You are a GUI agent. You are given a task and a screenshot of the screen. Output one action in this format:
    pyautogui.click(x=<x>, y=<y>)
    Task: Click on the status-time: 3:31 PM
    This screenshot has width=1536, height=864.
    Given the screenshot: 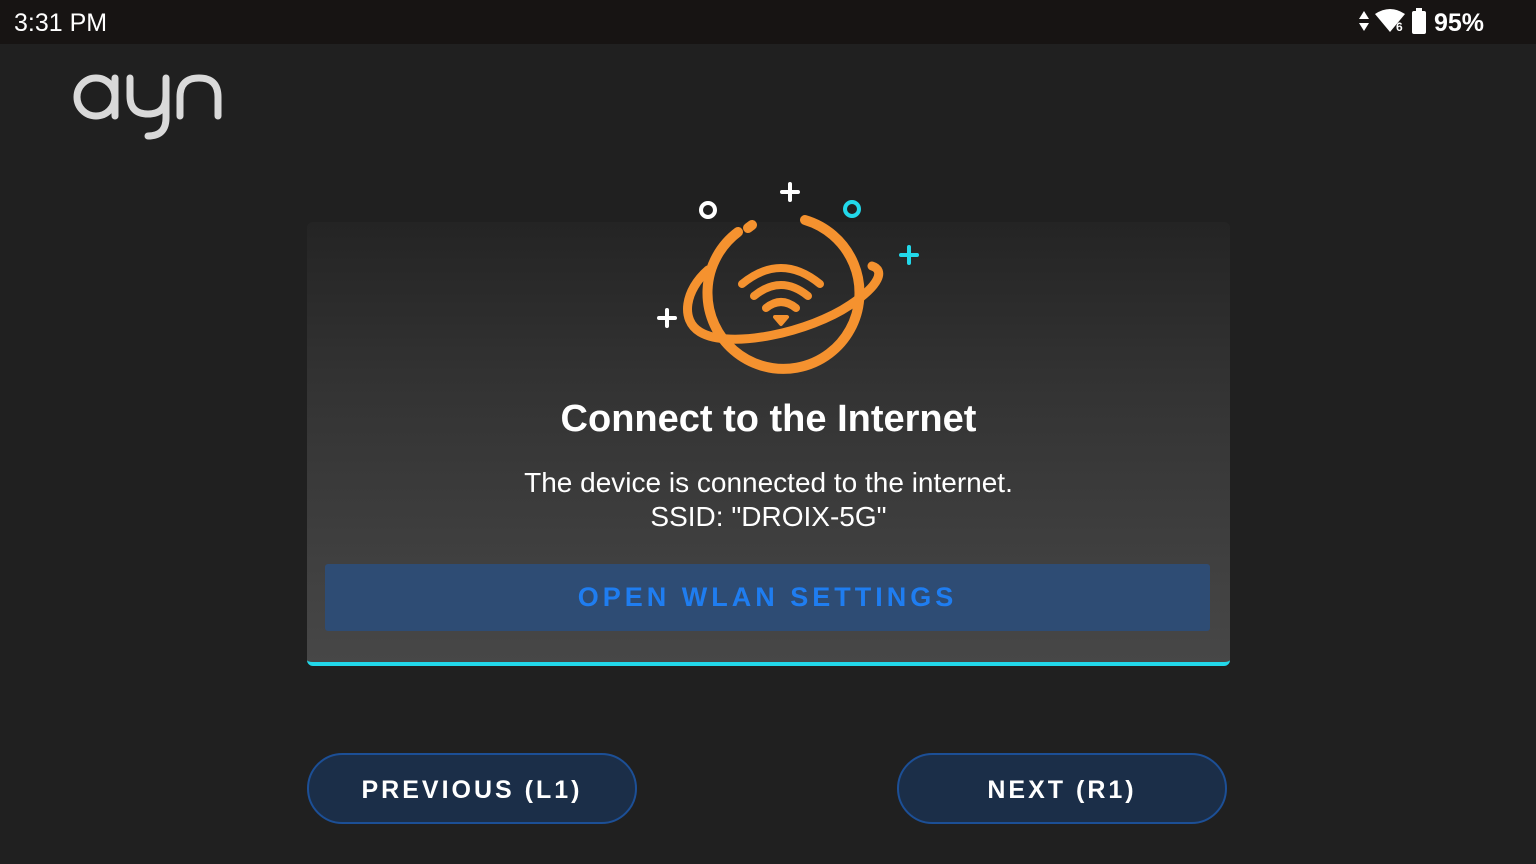 What is the action you would take?
    pyautogui.click(x=61, y=23)
    